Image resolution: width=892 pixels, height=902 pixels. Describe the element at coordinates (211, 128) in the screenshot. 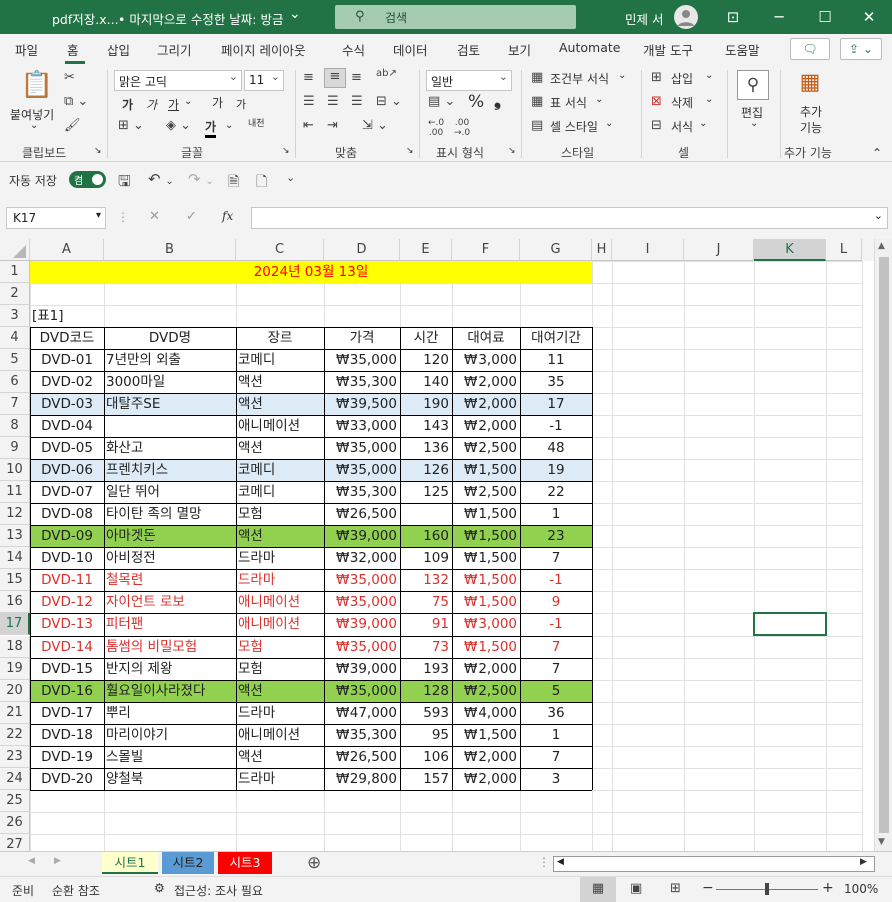

I see `font-color-button: 가` at that location.